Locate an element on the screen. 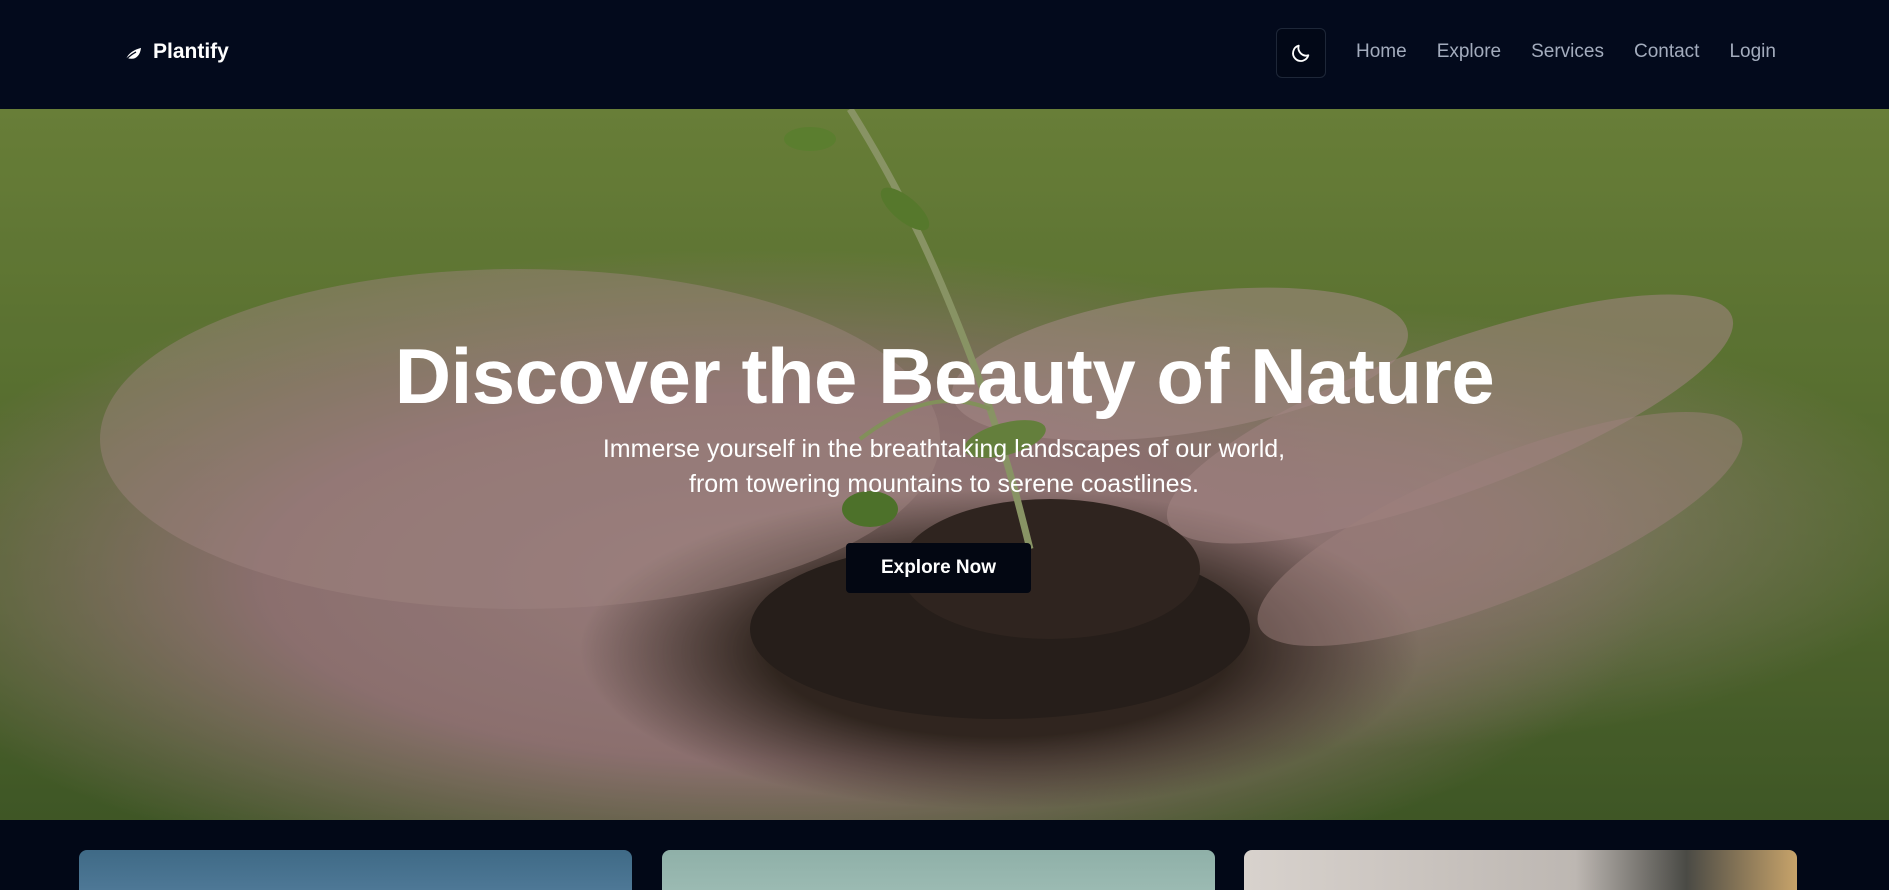 This screenshot has height=890, width=1889. main-nav: Home Explore Services Contact Login is located at coordinates (1566, 52).